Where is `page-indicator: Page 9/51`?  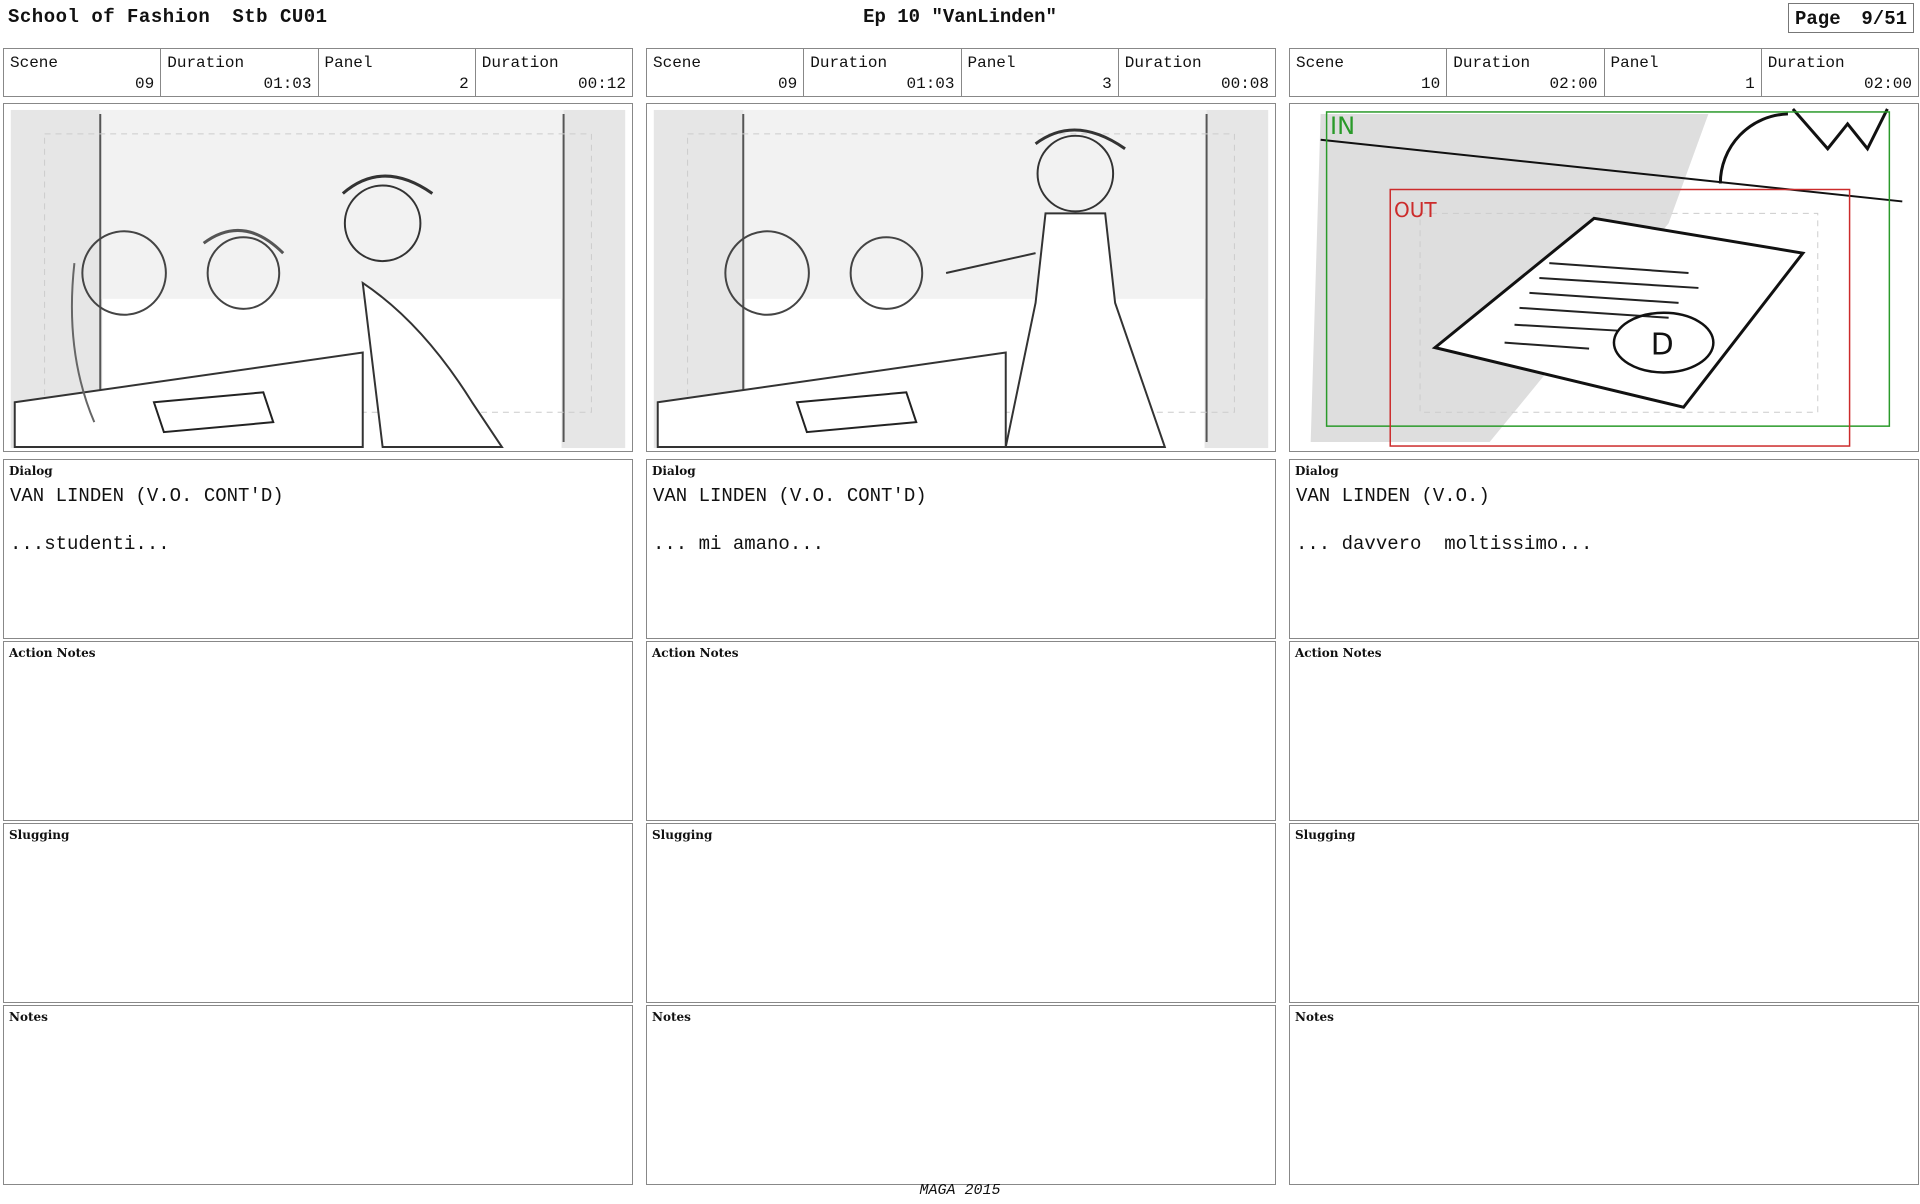 page-indicator: Page 9/51 is located at coordinates (1851, 18).